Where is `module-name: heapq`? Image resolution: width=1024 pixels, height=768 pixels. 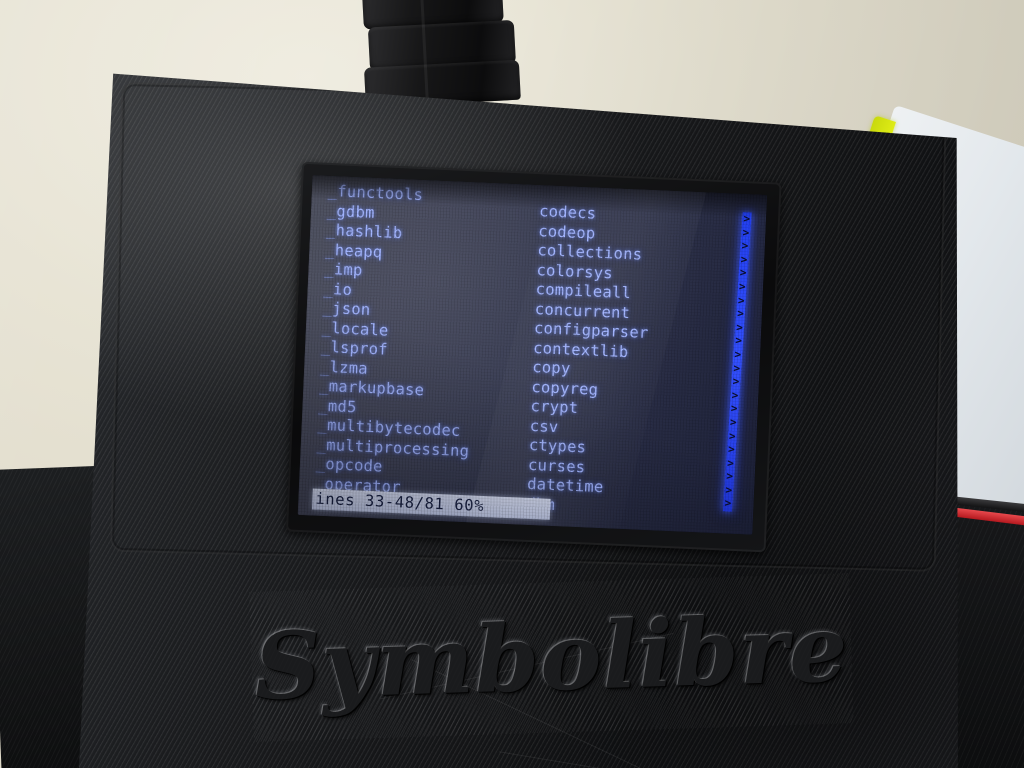
module-name: heapq is located at coordinates (358, 250).